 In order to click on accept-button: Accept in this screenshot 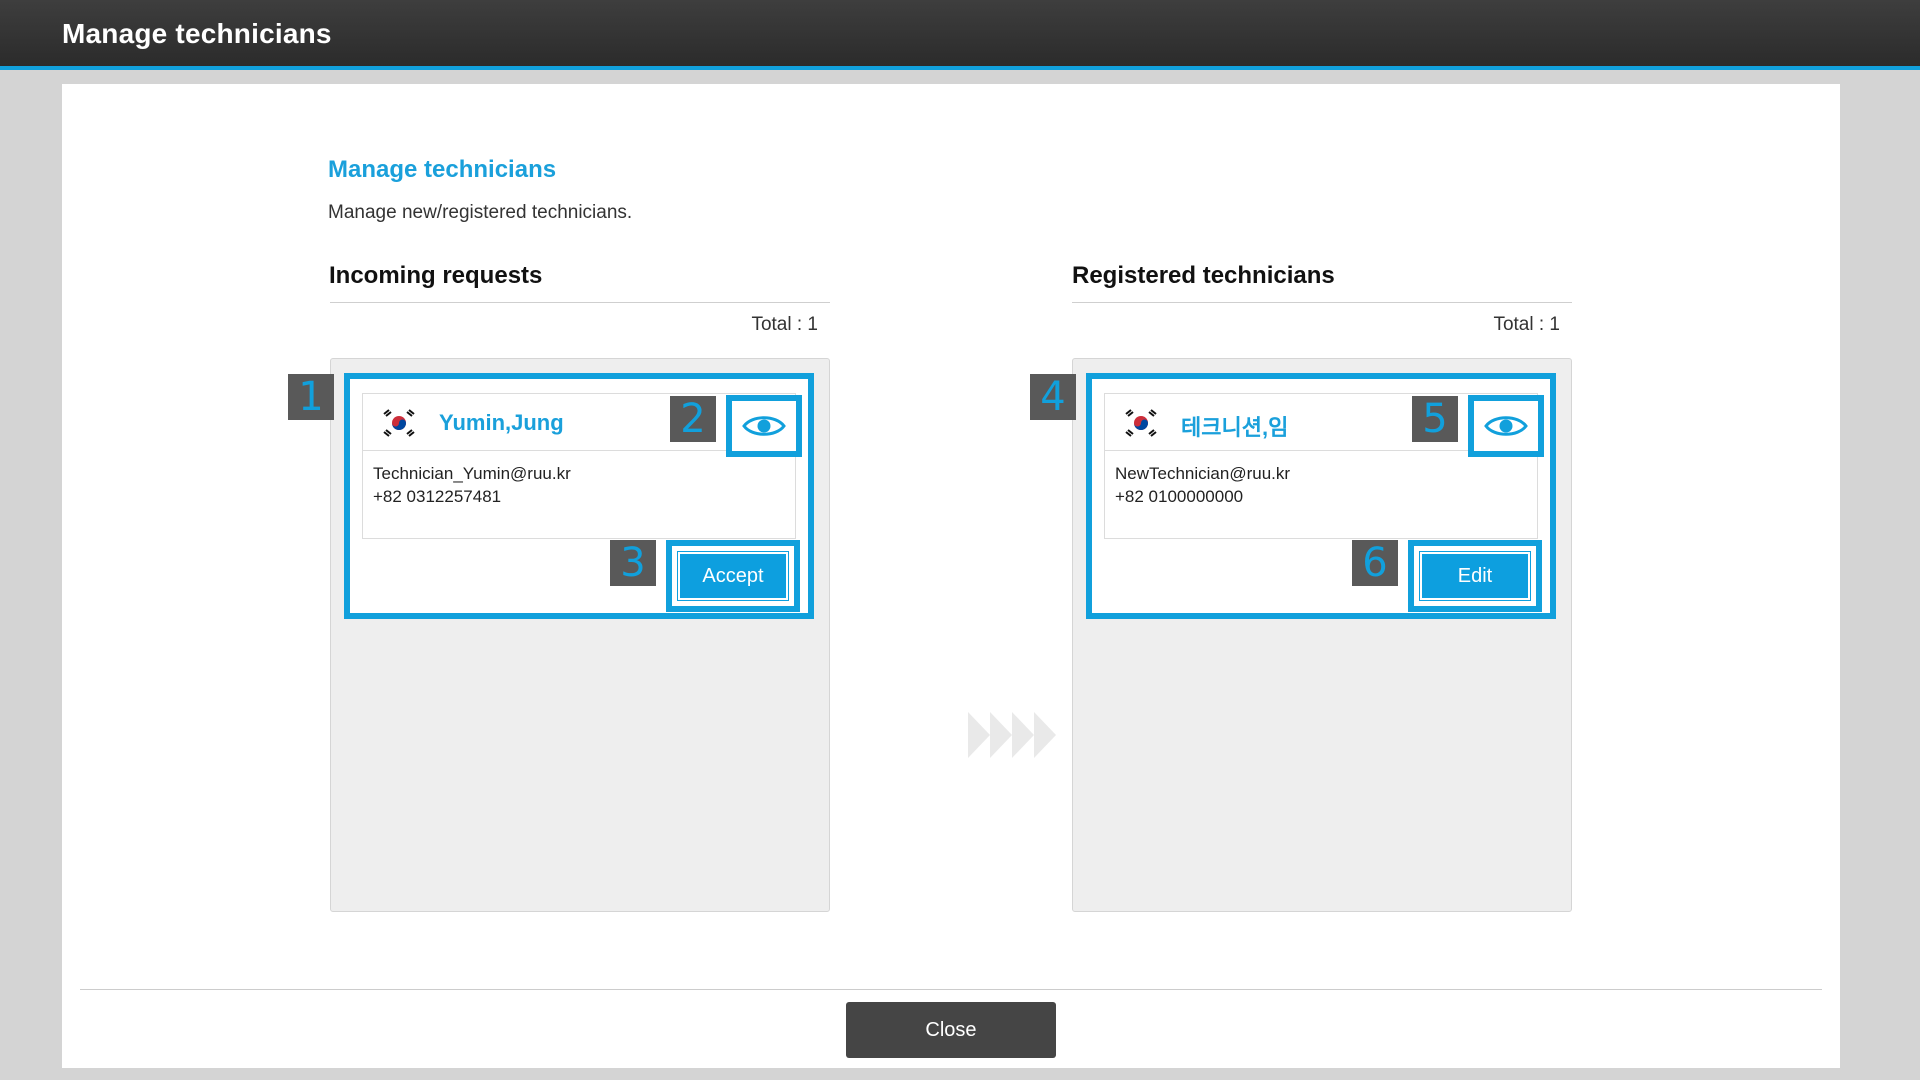, I will do `click(733, 576)`.